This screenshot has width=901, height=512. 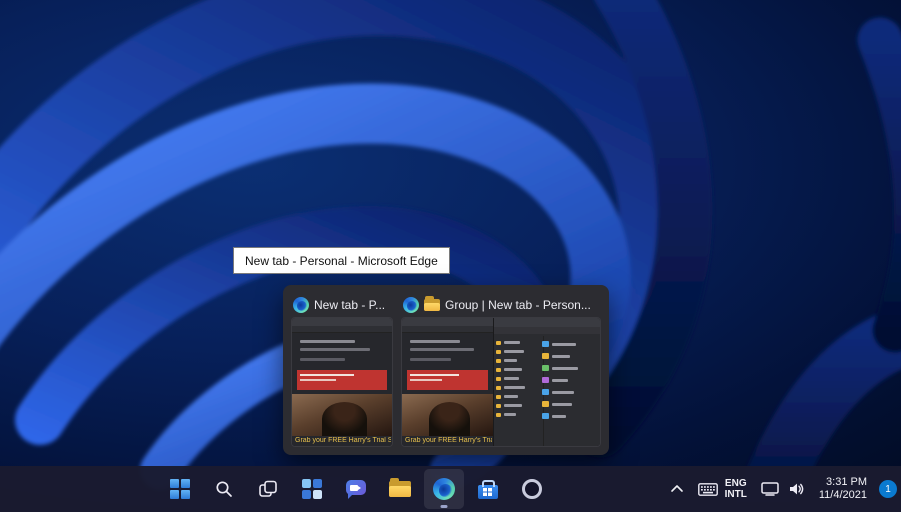 I want to click on tray-overflow-button, so click(x=677, y=489).